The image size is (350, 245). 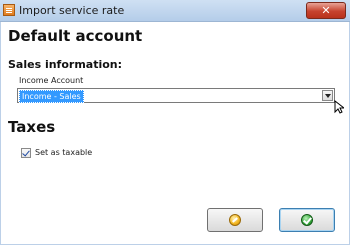 I want to click on window-title: Import service rate, so click(x=72, y=10).